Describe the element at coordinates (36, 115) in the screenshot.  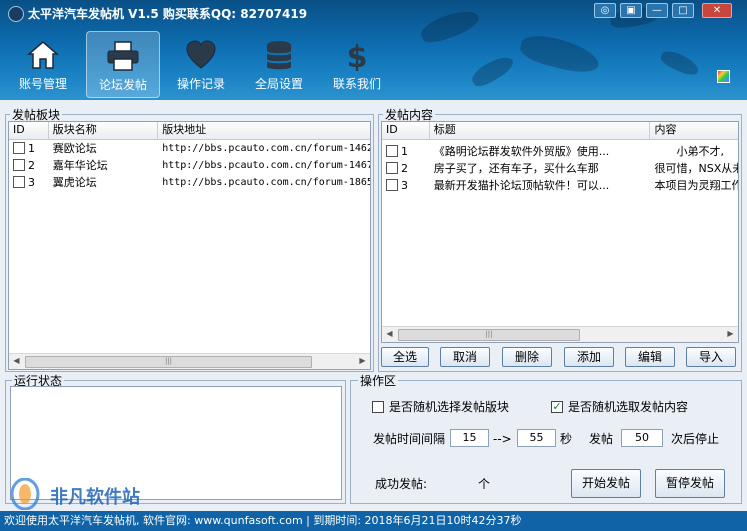
I see `boards-group-title: 发帖板块` at that location.